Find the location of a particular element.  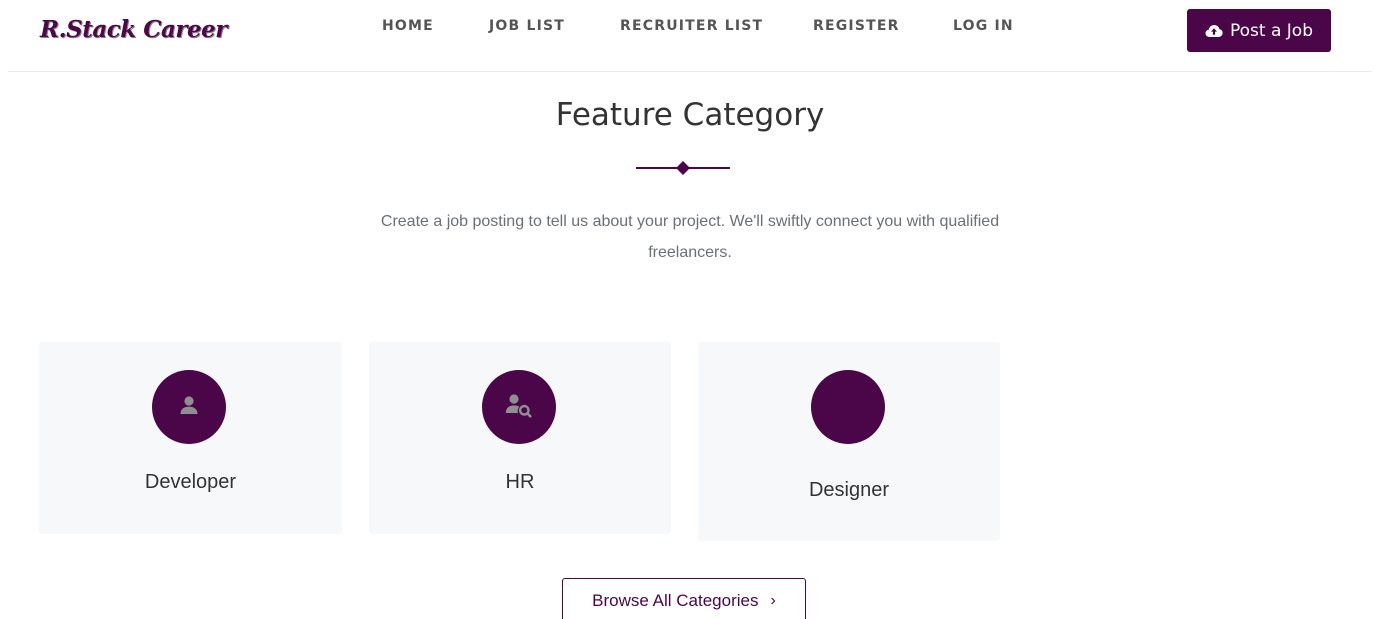

category-label-developer: Developer is located at coordinates (190, 482).